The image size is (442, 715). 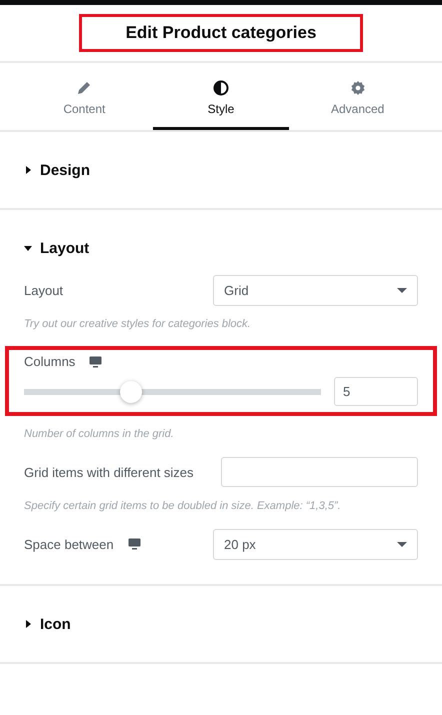 I want to click on hint-text: Number of columns in the grid., so click(x=99, y=434).